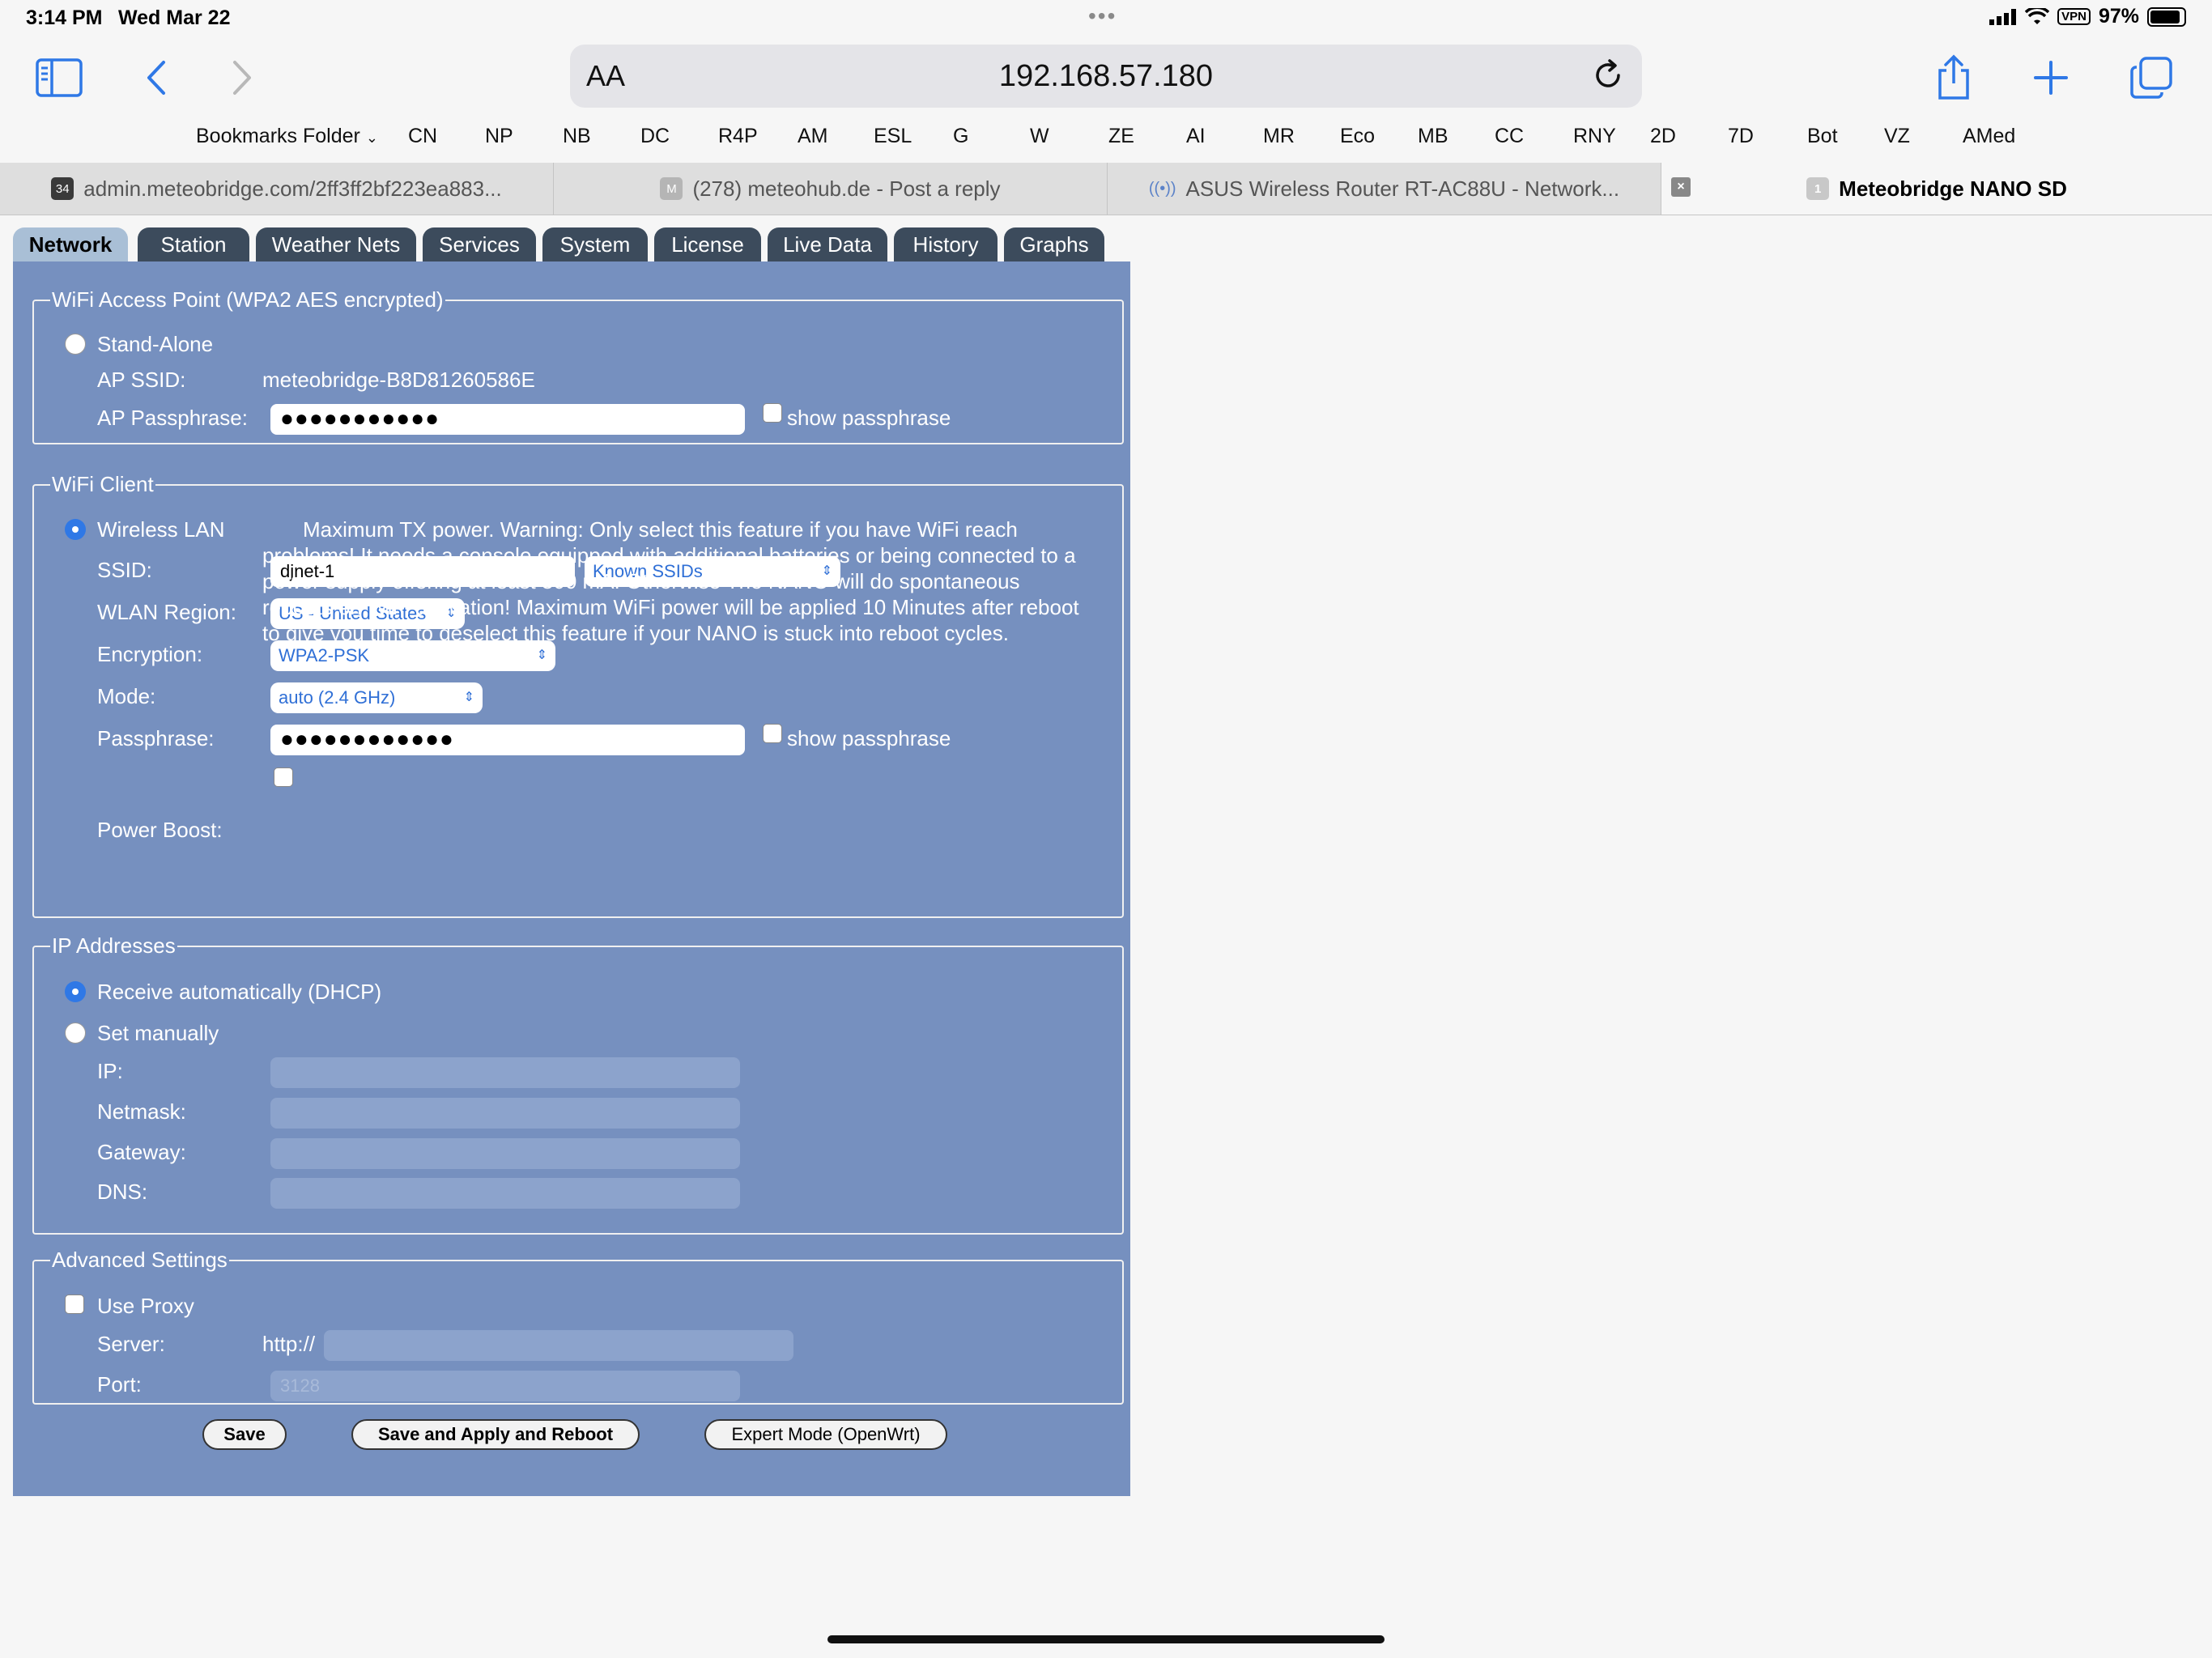 This screenshot has height=1658, width=2212. What do you see at coordinates (1741, 136) in the screenshot?
I see `bookmark-item: 7D` at bounding box center [1741, 136].